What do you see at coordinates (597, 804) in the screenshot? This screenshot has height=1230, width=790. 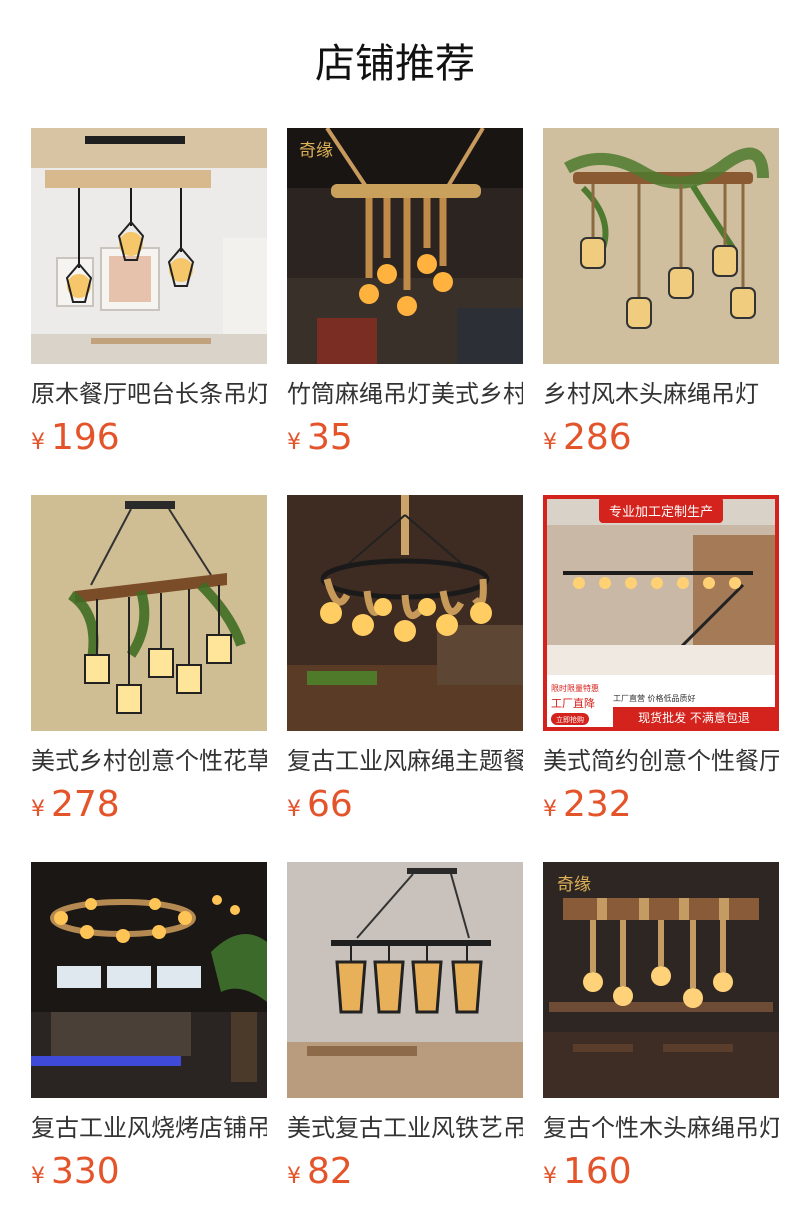 I see `price-value: 232` at bounding box center [597, 804].